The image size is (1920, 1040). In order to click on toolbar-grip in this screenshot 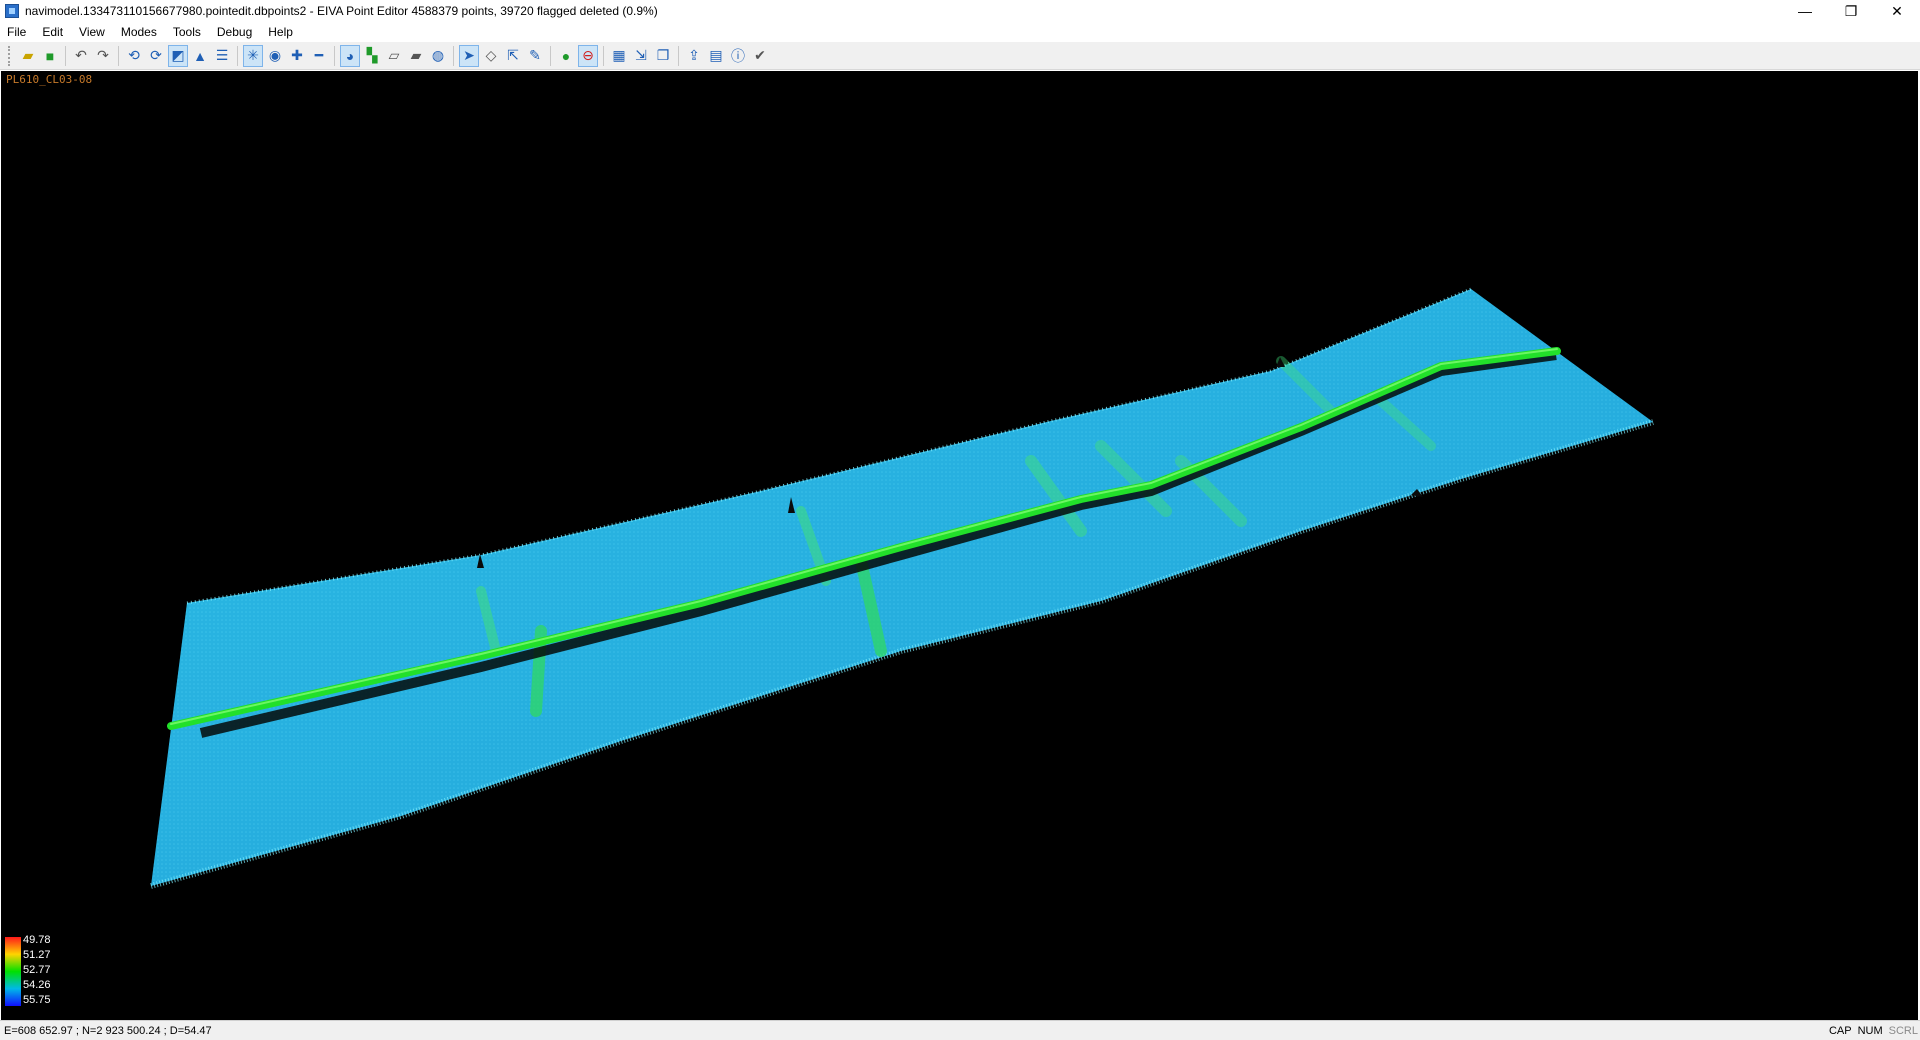, I will do `click(10, 55)`.